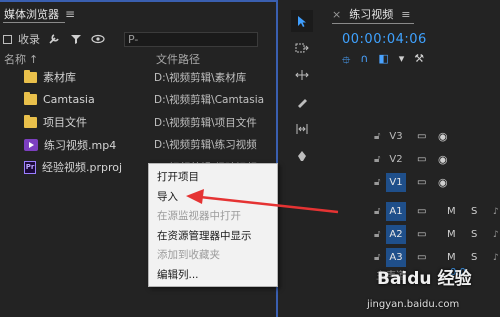 This screenshot has height=317, width=500. I want to click on column-name-label: 名称, so click(15, 59).